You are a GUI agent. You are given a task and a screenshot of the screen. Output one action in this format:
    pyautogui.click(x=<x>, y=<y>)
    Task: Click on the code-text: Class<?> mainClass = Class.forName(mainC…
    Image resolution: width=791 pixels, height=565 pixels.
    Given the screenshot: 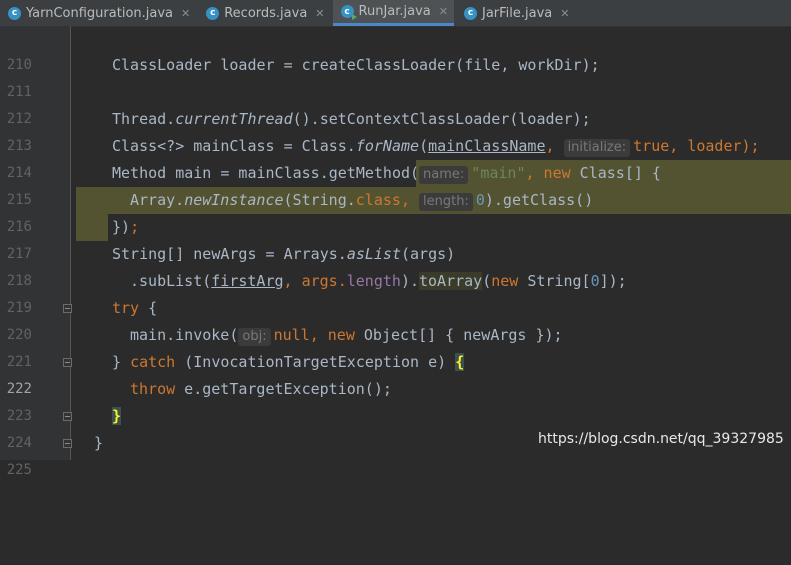 What is the action you would take?
    pyautogui.click(x=436, y=147)
    